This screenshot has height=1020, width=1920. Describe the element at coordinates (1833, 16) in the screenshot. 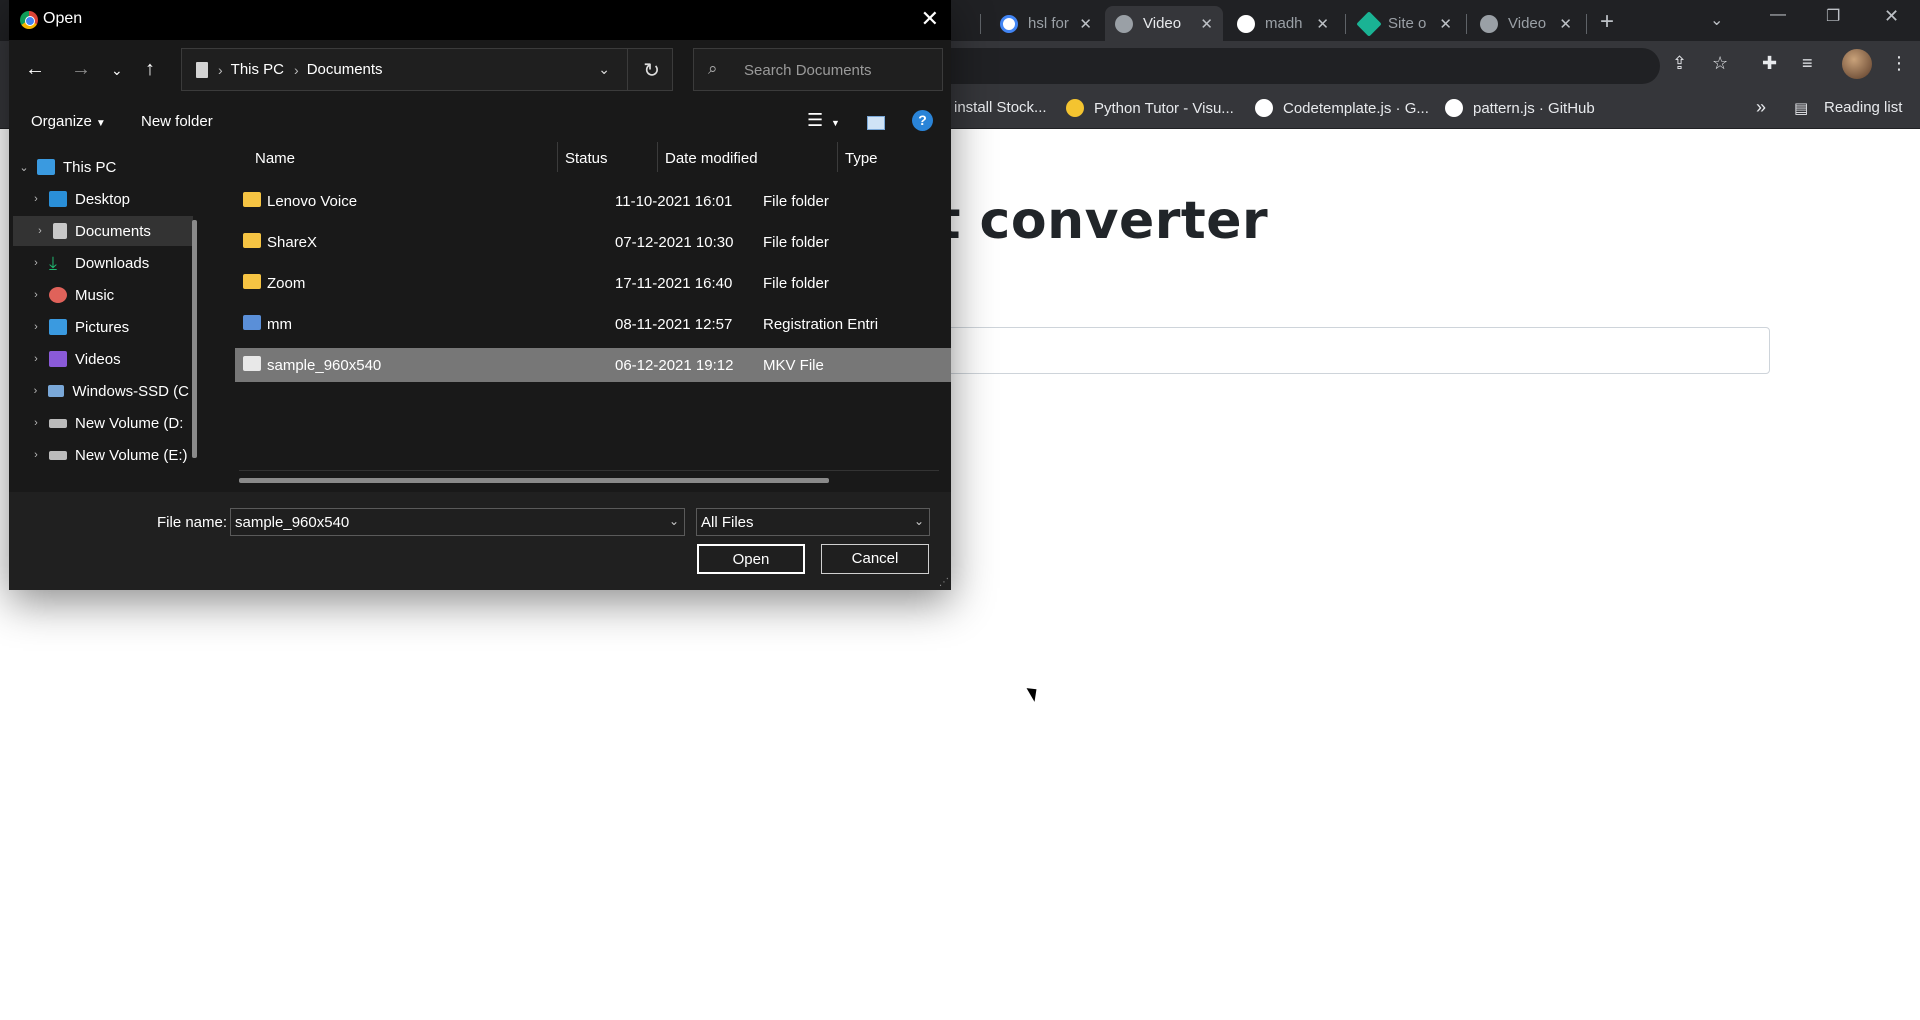

I see `restore-button: ❐` at that location.